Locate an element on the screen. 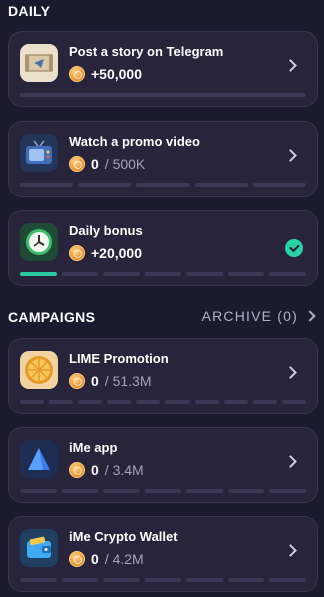 Image resolution: width=324 pixels, height=597 pixels. ime-triangle-icon is located at coordinates (39, 459).